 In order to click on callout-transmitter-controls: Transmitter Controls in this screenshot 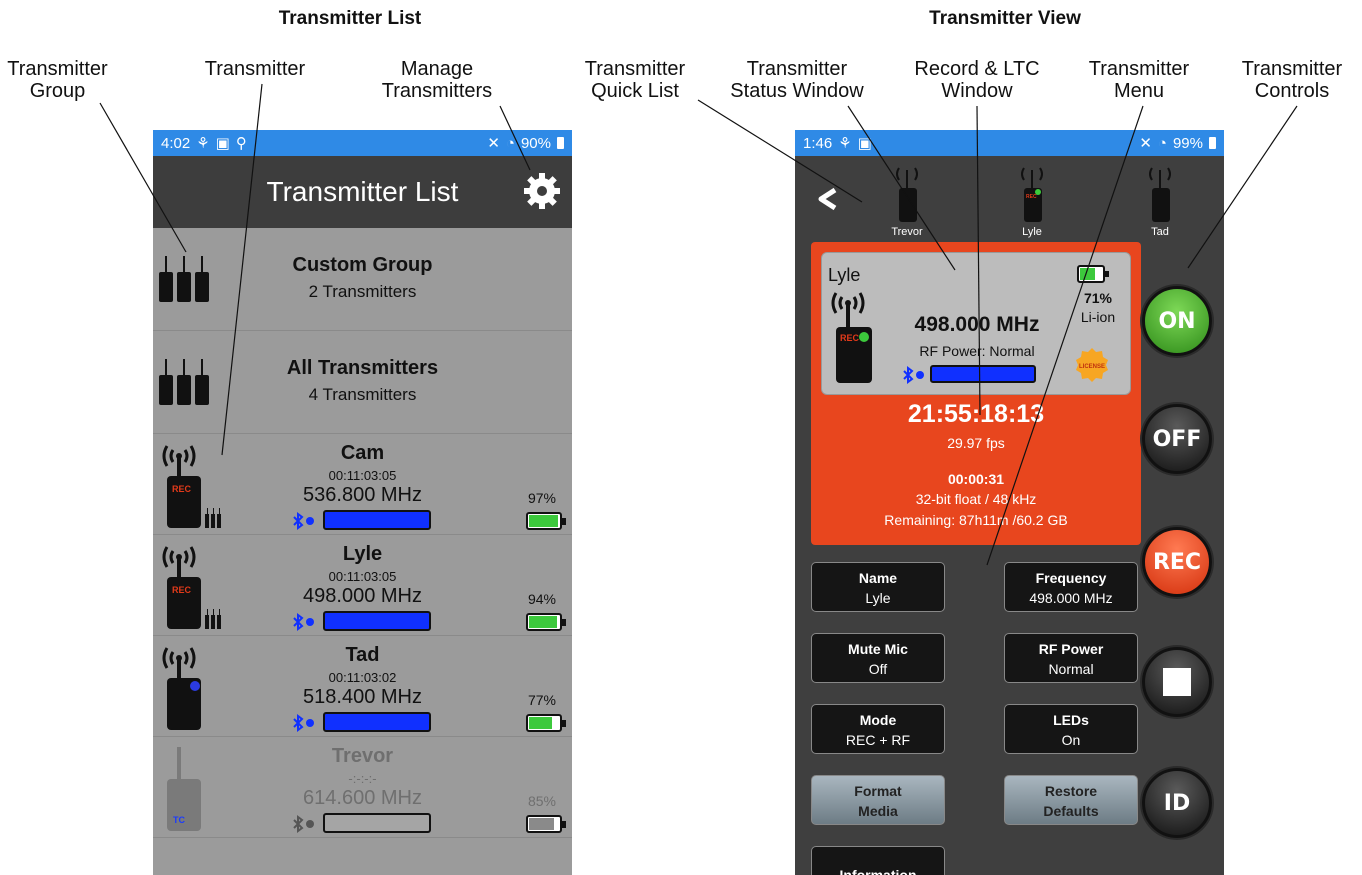, I will do `click(1292, 80)`.